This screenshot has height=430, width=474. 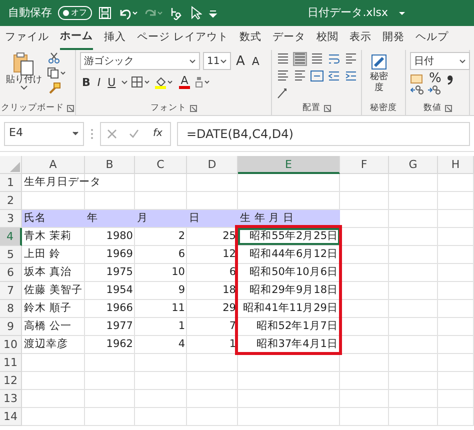 I want to click on increase-indent-icon, so click(x=351, y=76).